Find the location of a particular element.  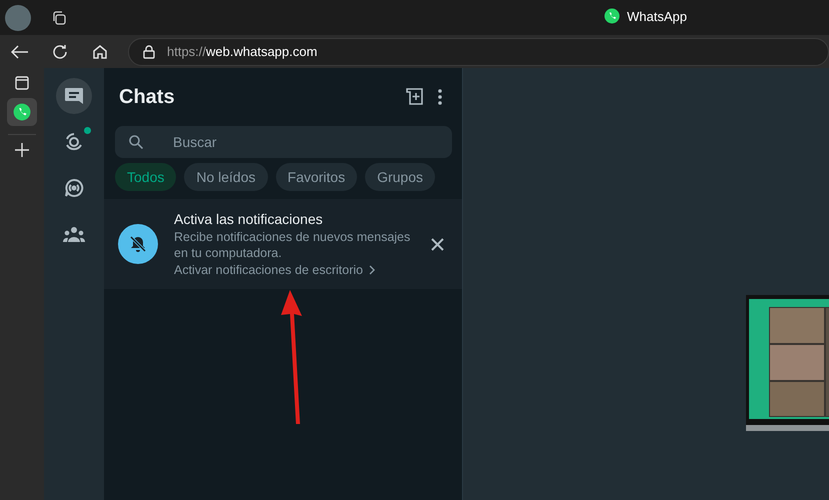

window-title: WhatsApp is located at coordinates (657, 16).